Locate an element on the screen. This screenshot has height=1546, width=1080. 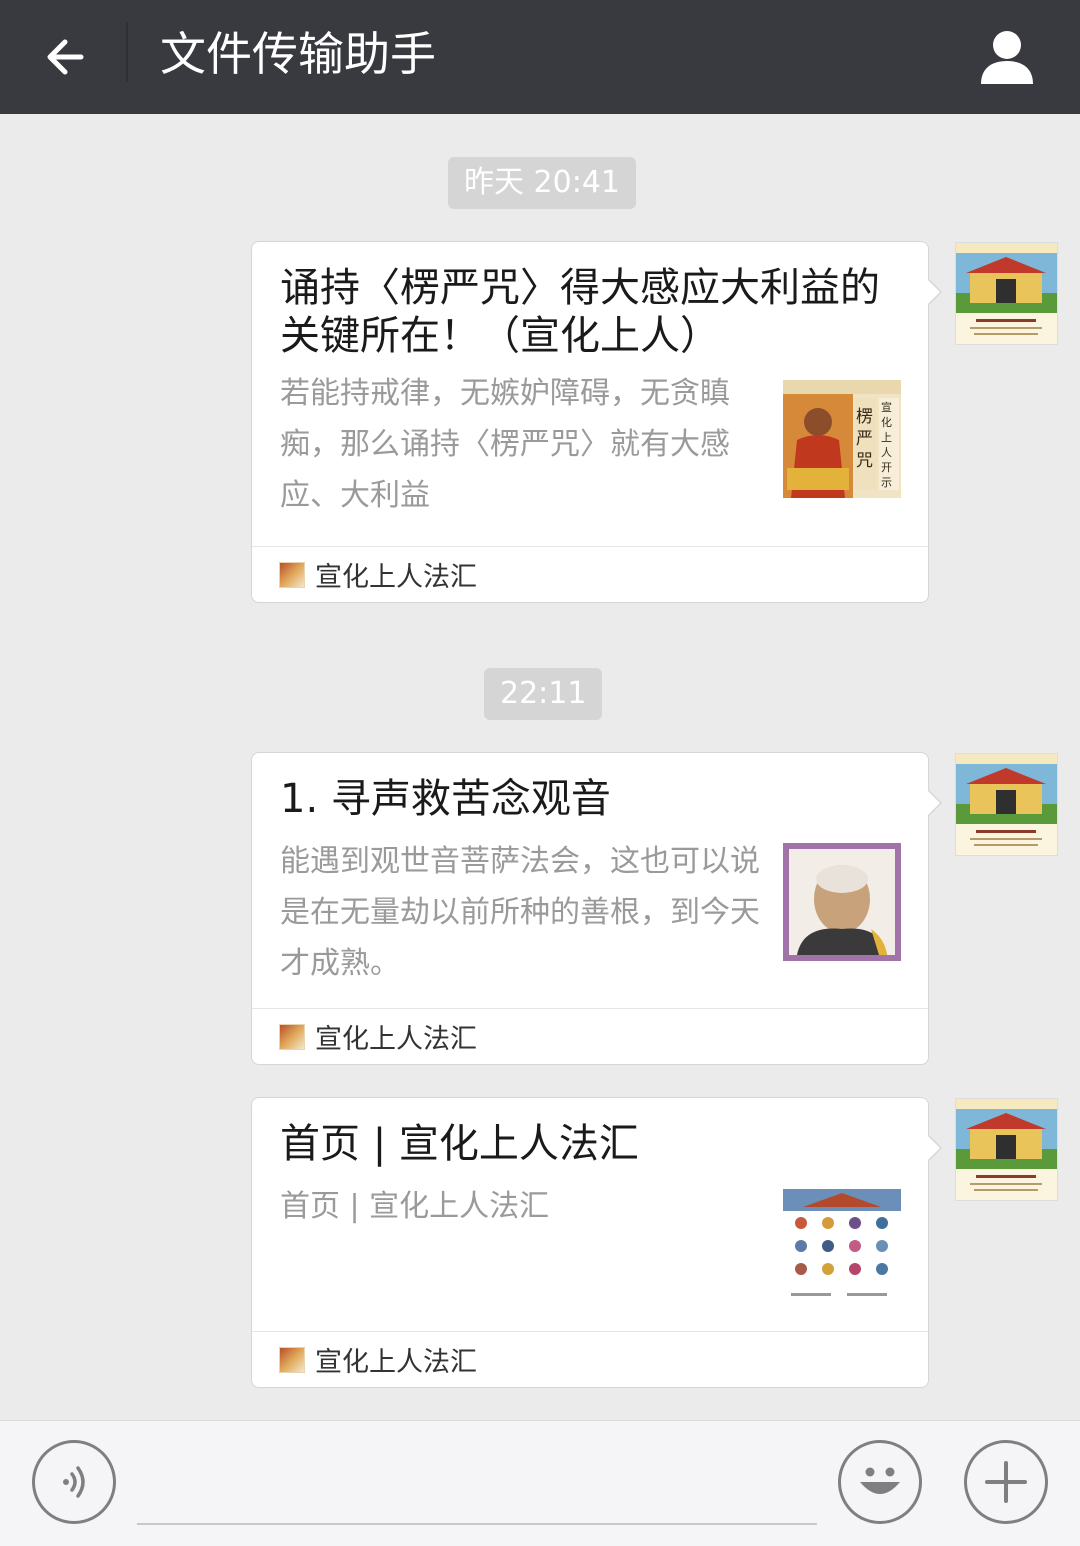
card-title: 首页 | 宣化上人法汇 is located at coordinates (459, 1144).